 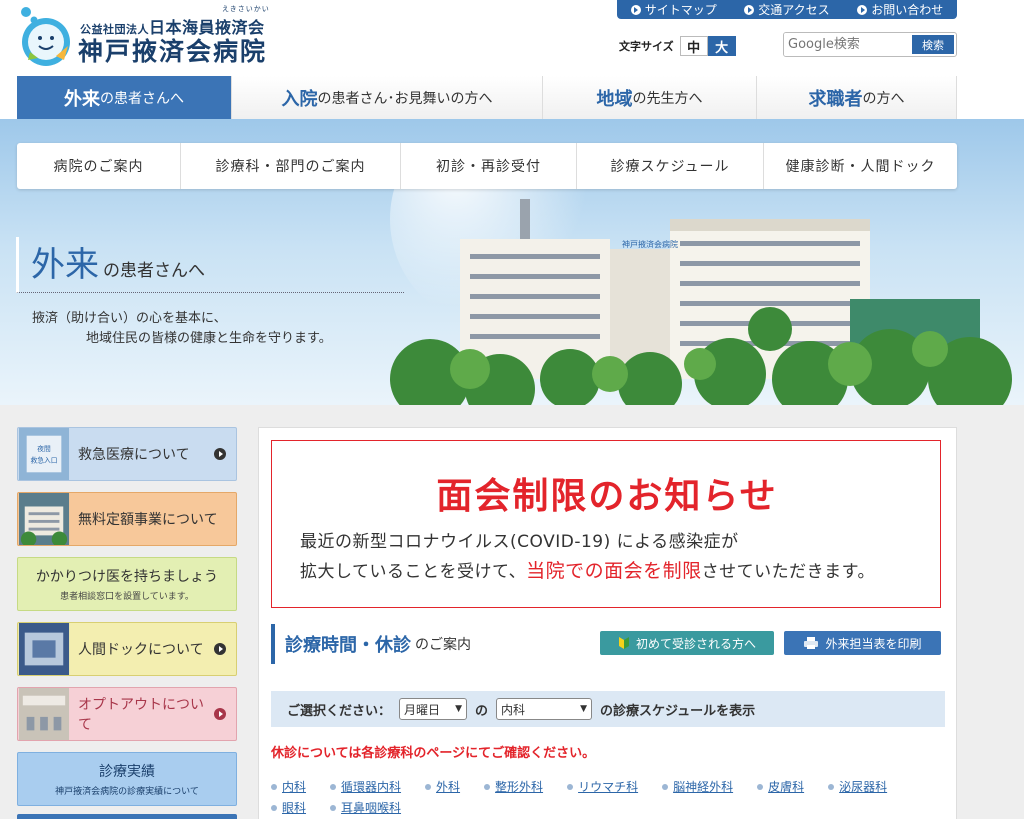 I want to click on font-size-switcher: 文字サイズ 中 大, so click(x=677, y=46).